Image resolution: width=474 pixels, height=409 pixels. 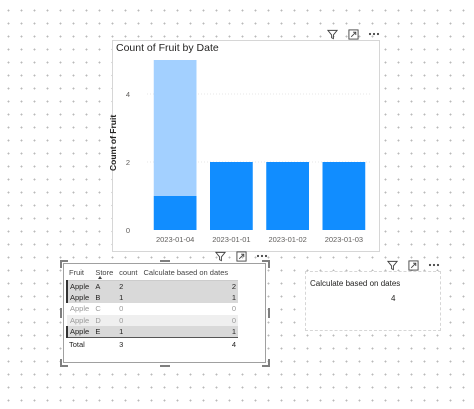 What do you see at coordinates (393, 298) in the screenshot?
I see `card-value: 4` at bounding box center [393, 298].